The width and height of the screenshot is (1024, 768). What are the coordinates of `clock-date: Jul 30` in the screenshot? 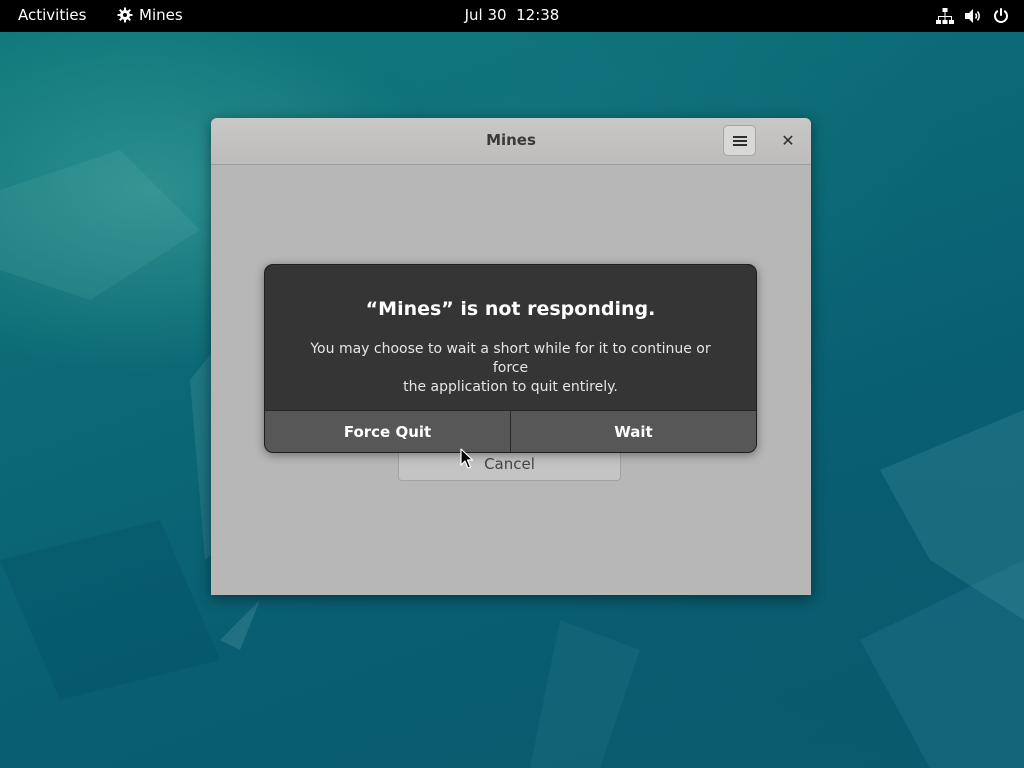 It's located at (485, 15).